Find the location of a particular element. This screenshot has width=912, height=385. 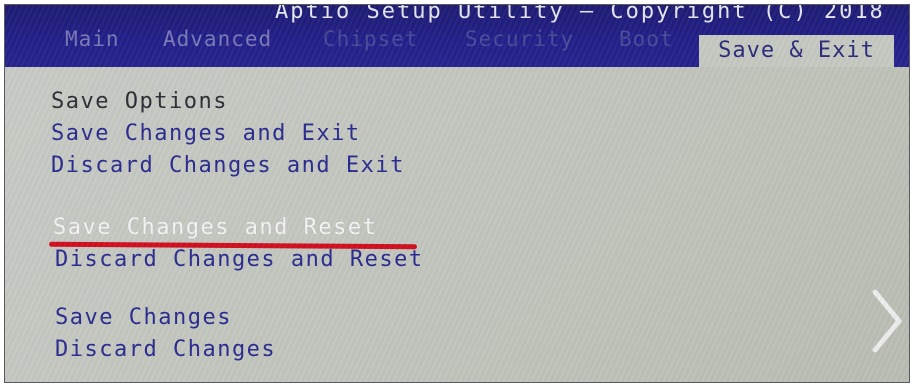

tab-security: Security is located at coordinates (519, 39).